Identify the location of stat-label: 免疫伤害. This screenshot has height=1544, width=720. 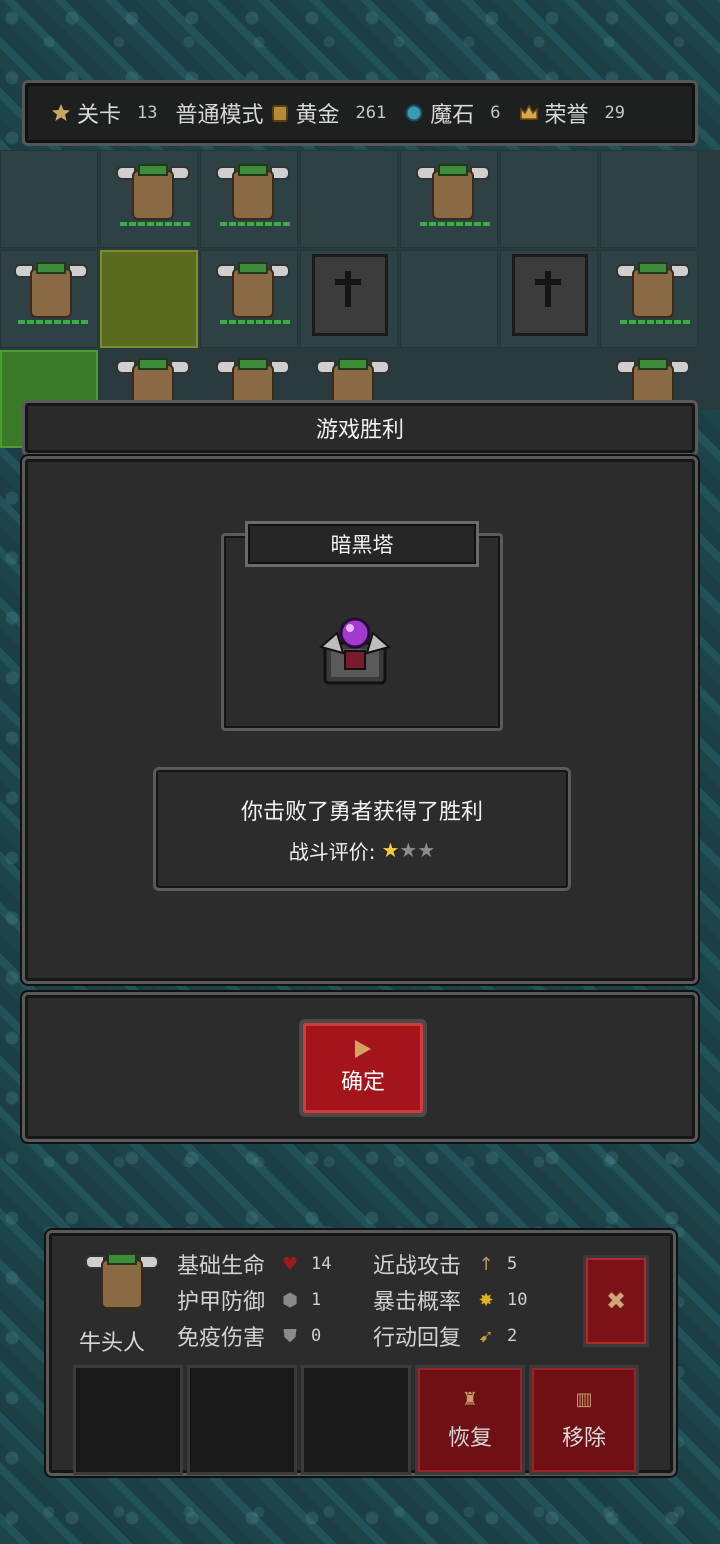
(221, 1338).